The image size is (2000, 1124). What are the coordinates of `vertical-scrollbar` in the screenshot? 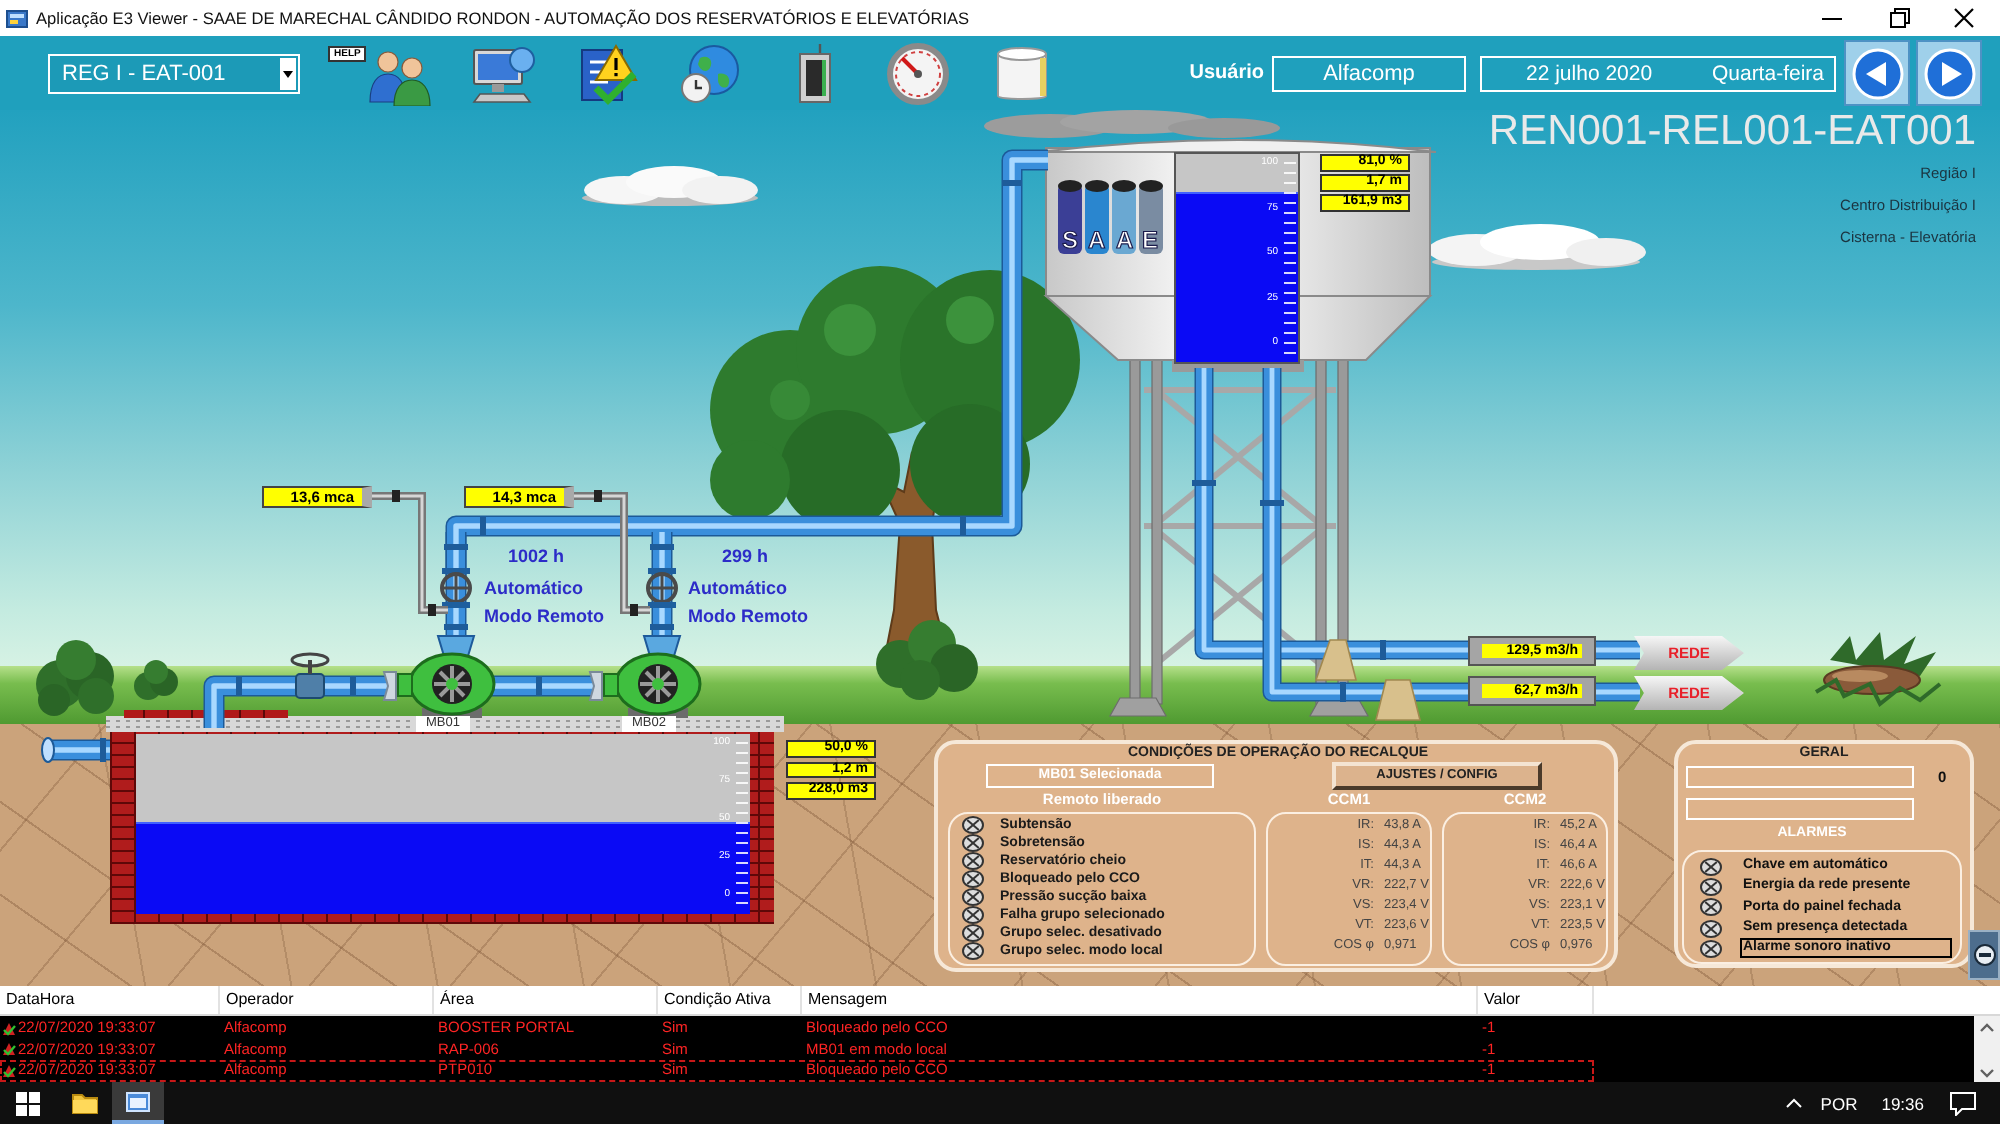 It's located at (1987, 1050).